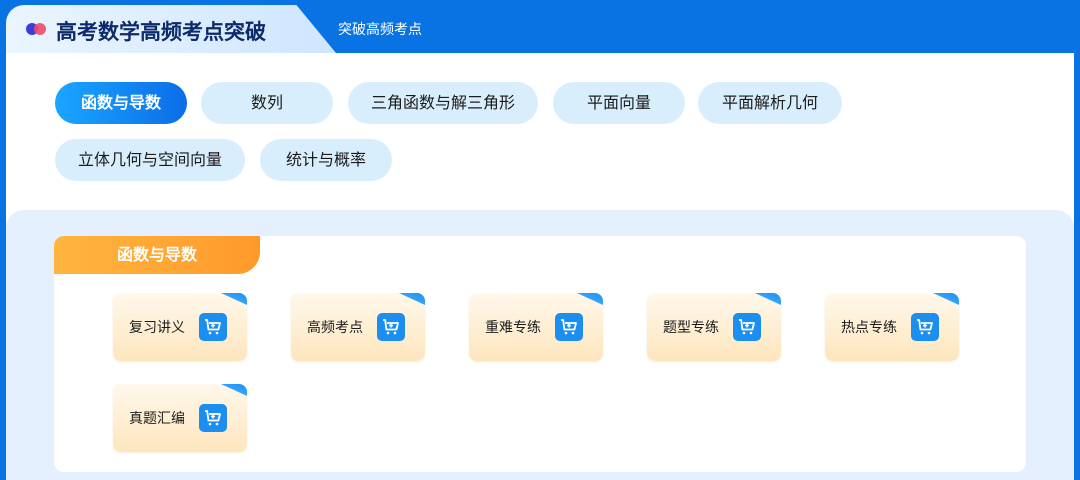 Image resolution: width=1080 pixels, height=480 pixels. I want to click on topic-chip-solid-geometry: 立体几何与空间向量, so click(150, 160).